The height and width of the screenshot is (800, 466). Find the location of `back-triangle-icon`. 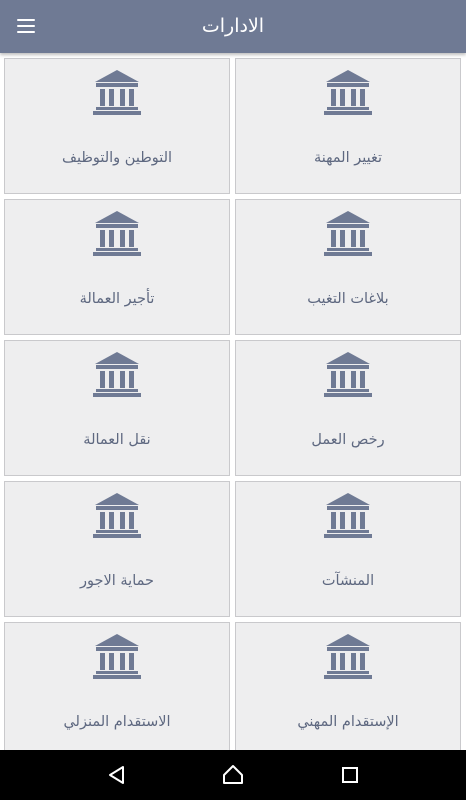

back-triangle-icon is located at coordinates (117, 775).